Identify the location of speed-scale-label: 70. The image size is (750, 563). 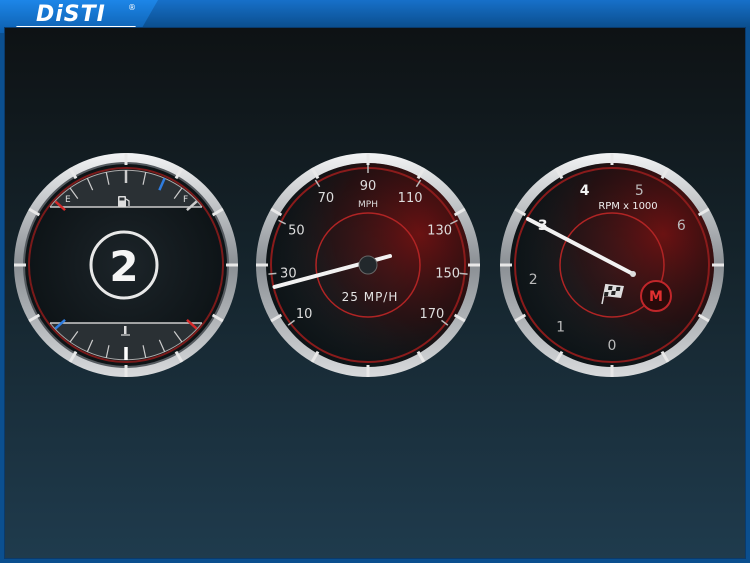
(326, 198).